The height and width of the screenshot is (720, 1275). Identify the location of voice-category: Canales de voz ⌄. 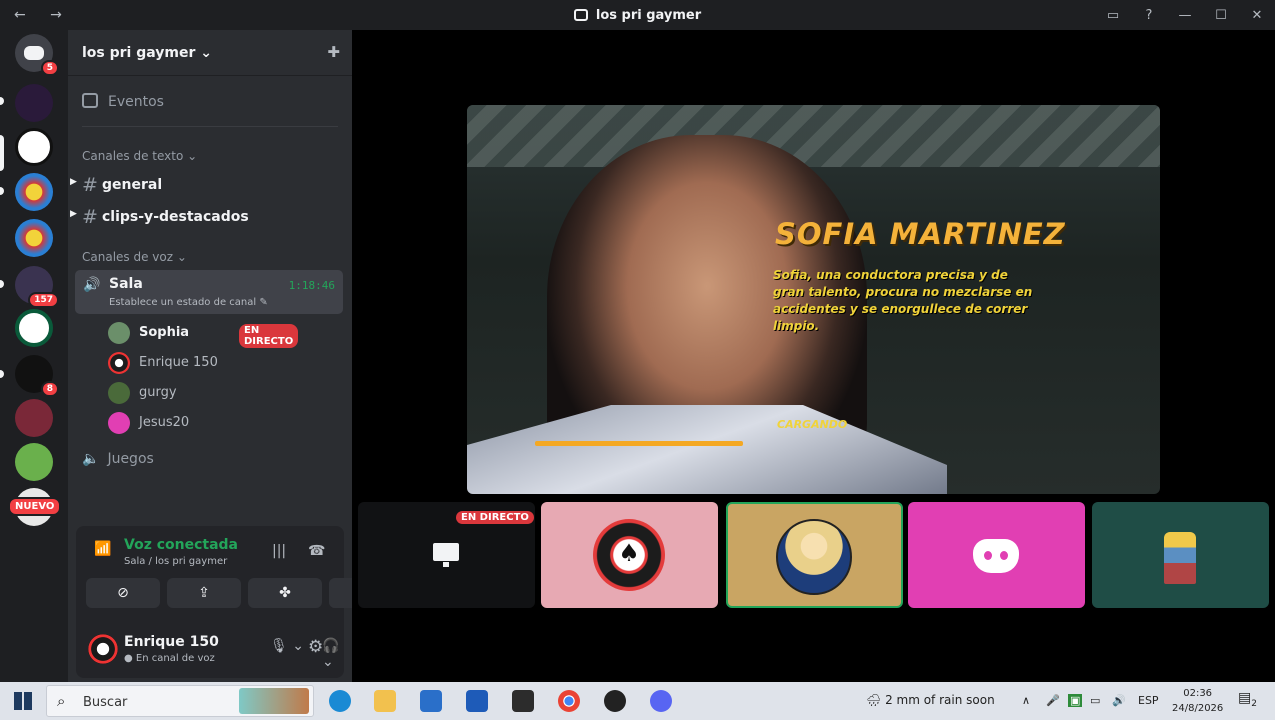
(134, 257).